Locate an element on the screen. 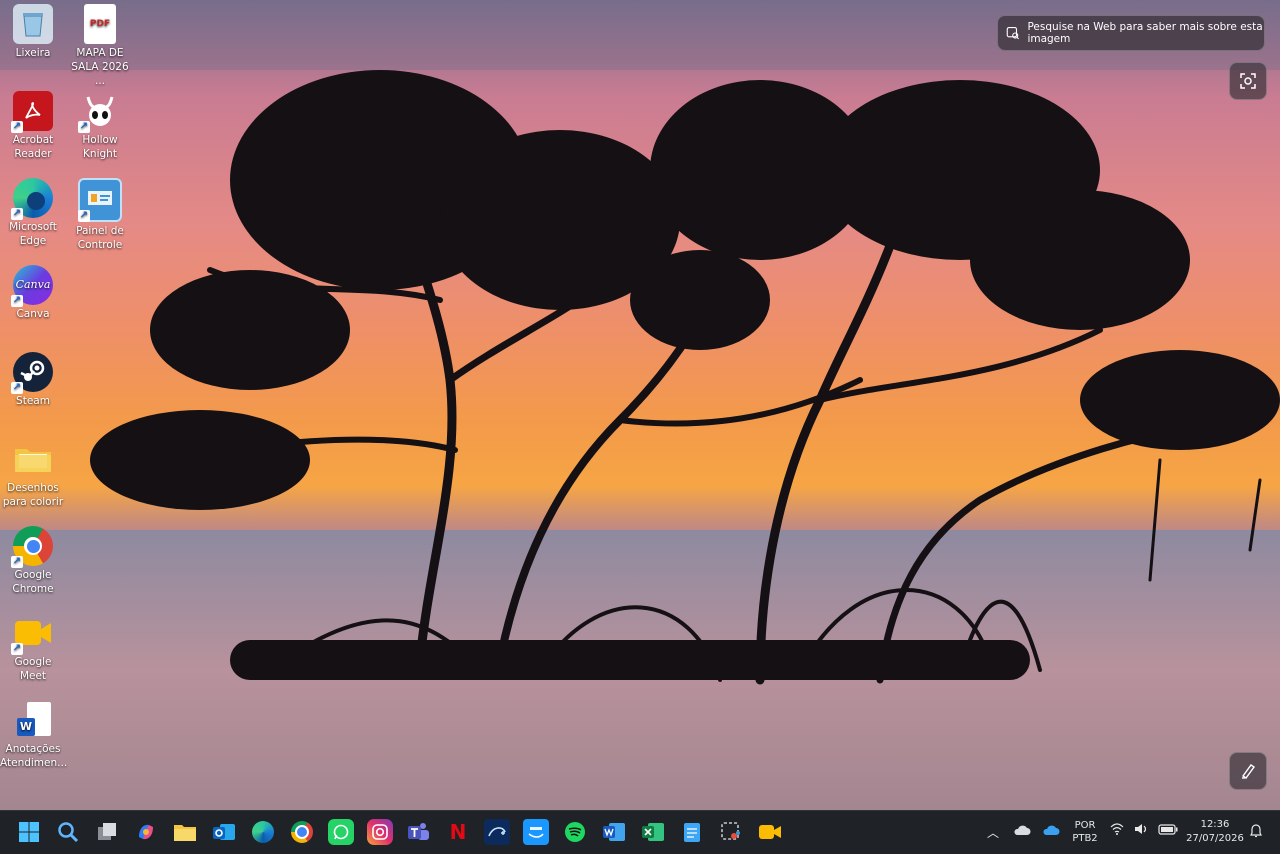 Image resolution: width=1280 pixels, height=854 pixels. canva-icon: Canva ↗ is located at coordinates (32, 286).